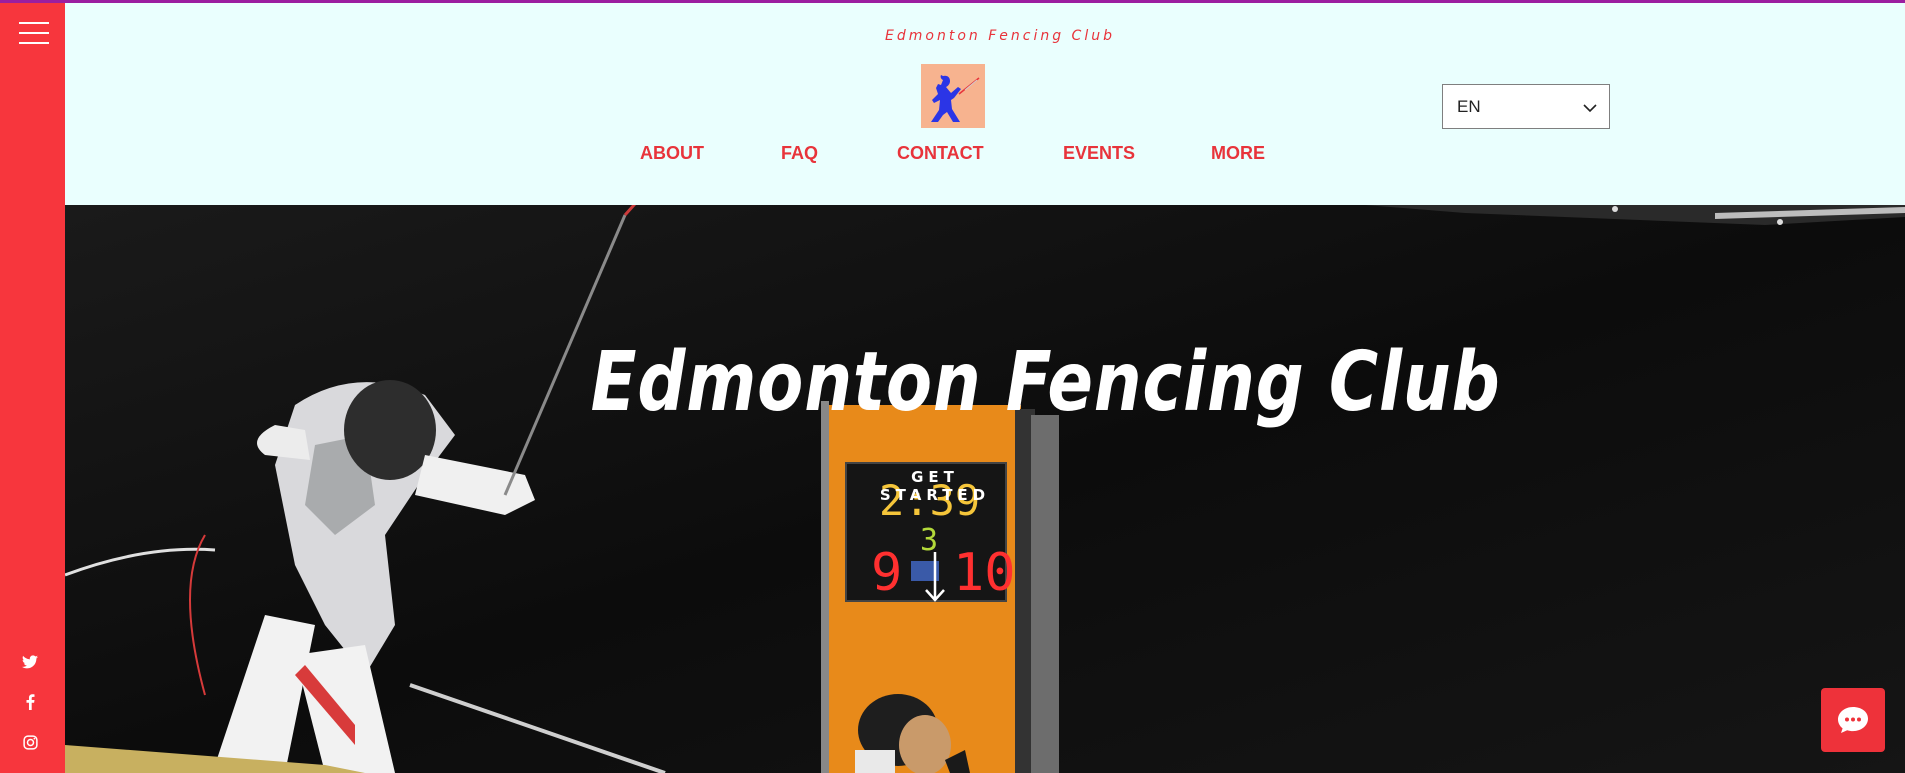  Describe the element at coordinates (1045, 382) in the screenshot. I see `hero-title: Edmonton Fencing Club` at that location.